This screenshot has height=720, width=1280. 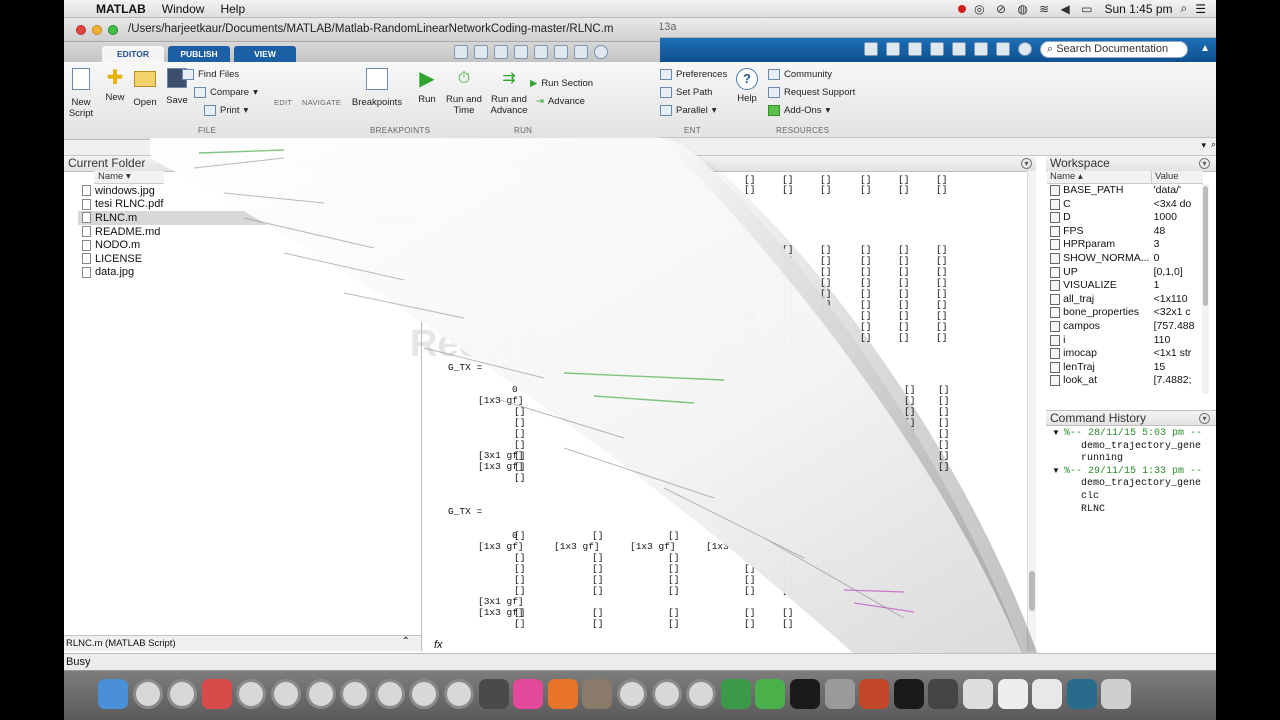 I want to click on workspace-row: campos [757.488, so click(x=1122, y=327).